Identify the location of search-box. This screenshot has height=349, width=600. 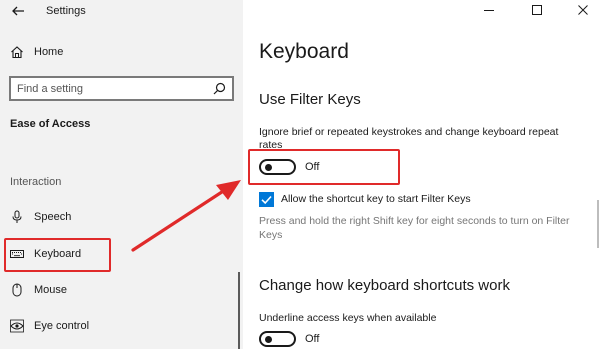
(121, 88).